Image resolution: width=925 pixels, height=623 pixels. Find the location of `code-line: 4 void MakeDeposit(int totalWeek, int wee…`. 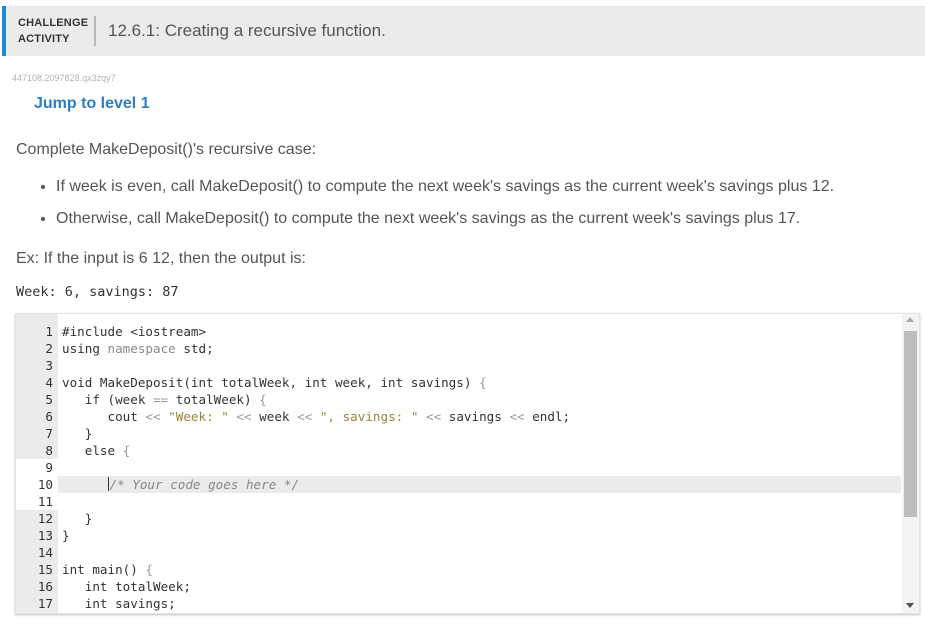

code-line: 4 void MakeDeposit(int totalWeek, int wee… is located at coordinates (458, 382).